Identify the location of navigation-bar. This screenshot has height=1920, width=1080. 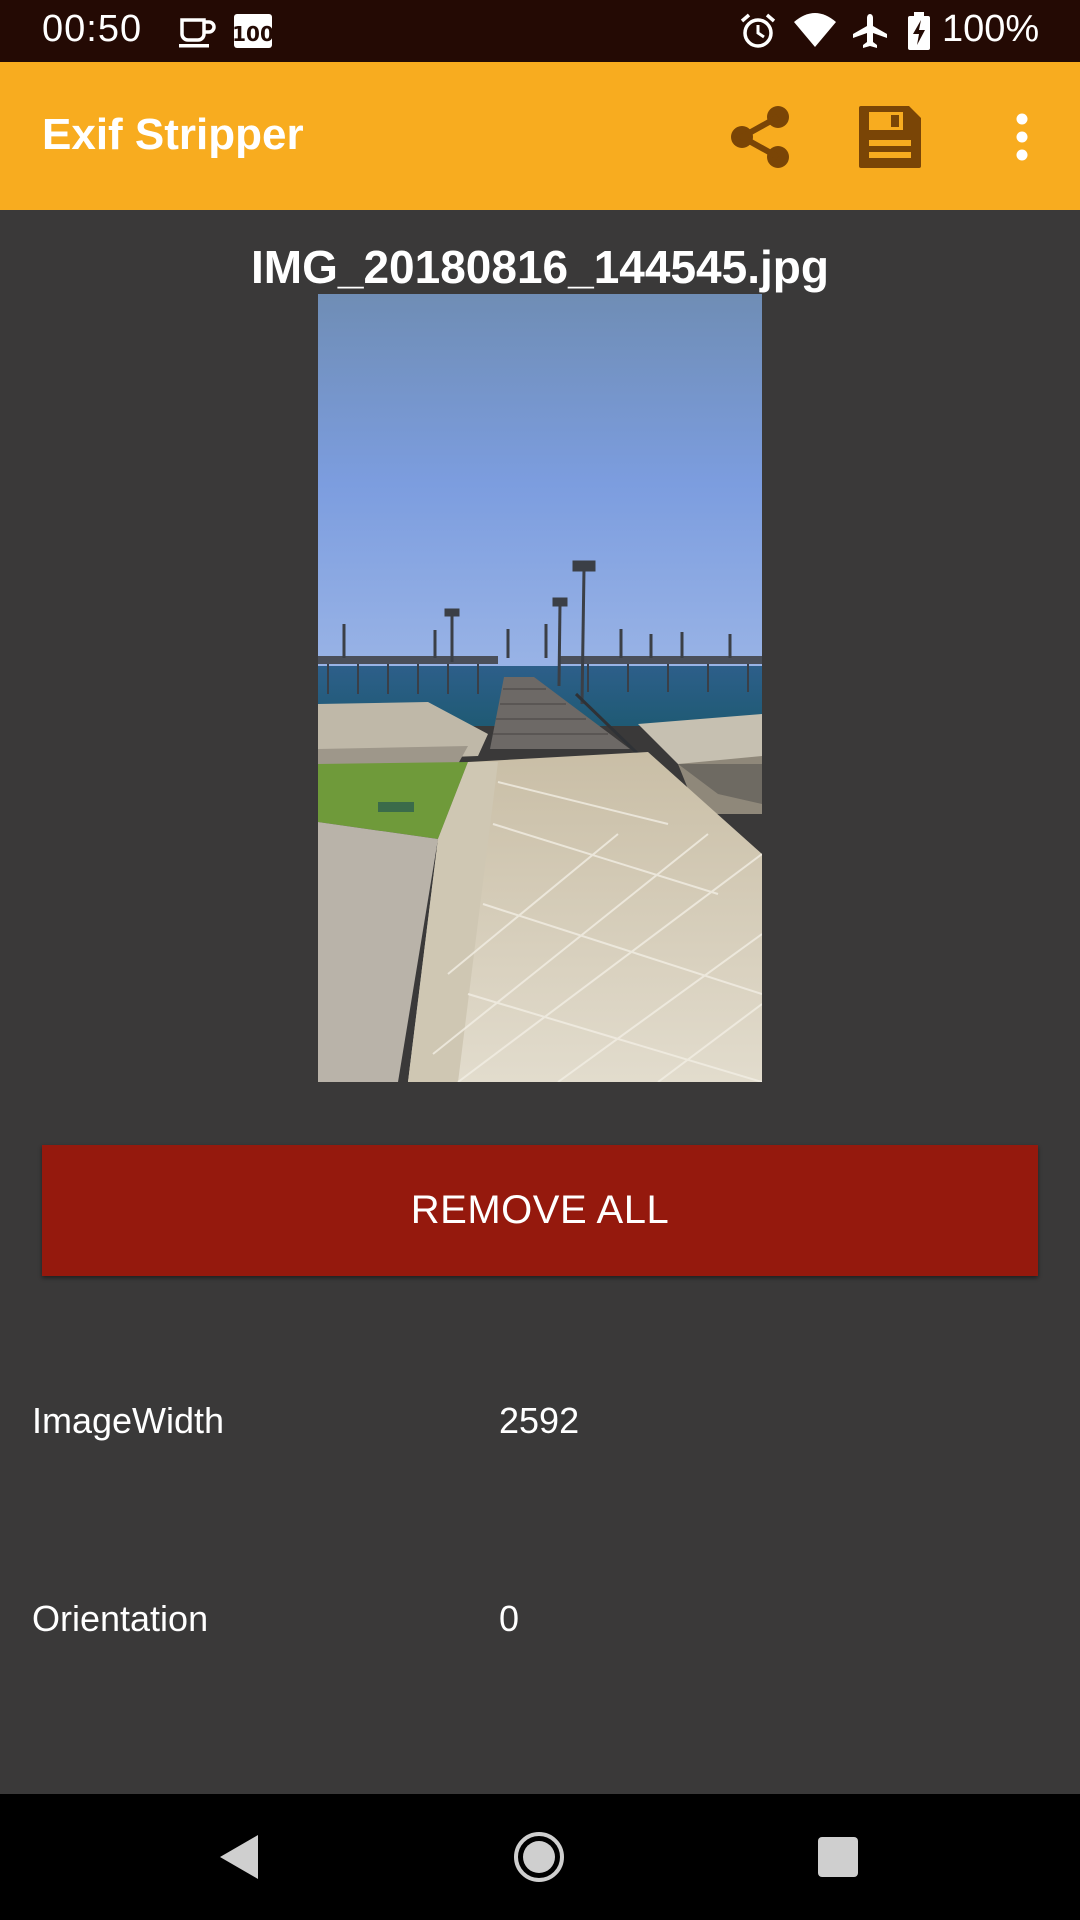
(540, 1857).